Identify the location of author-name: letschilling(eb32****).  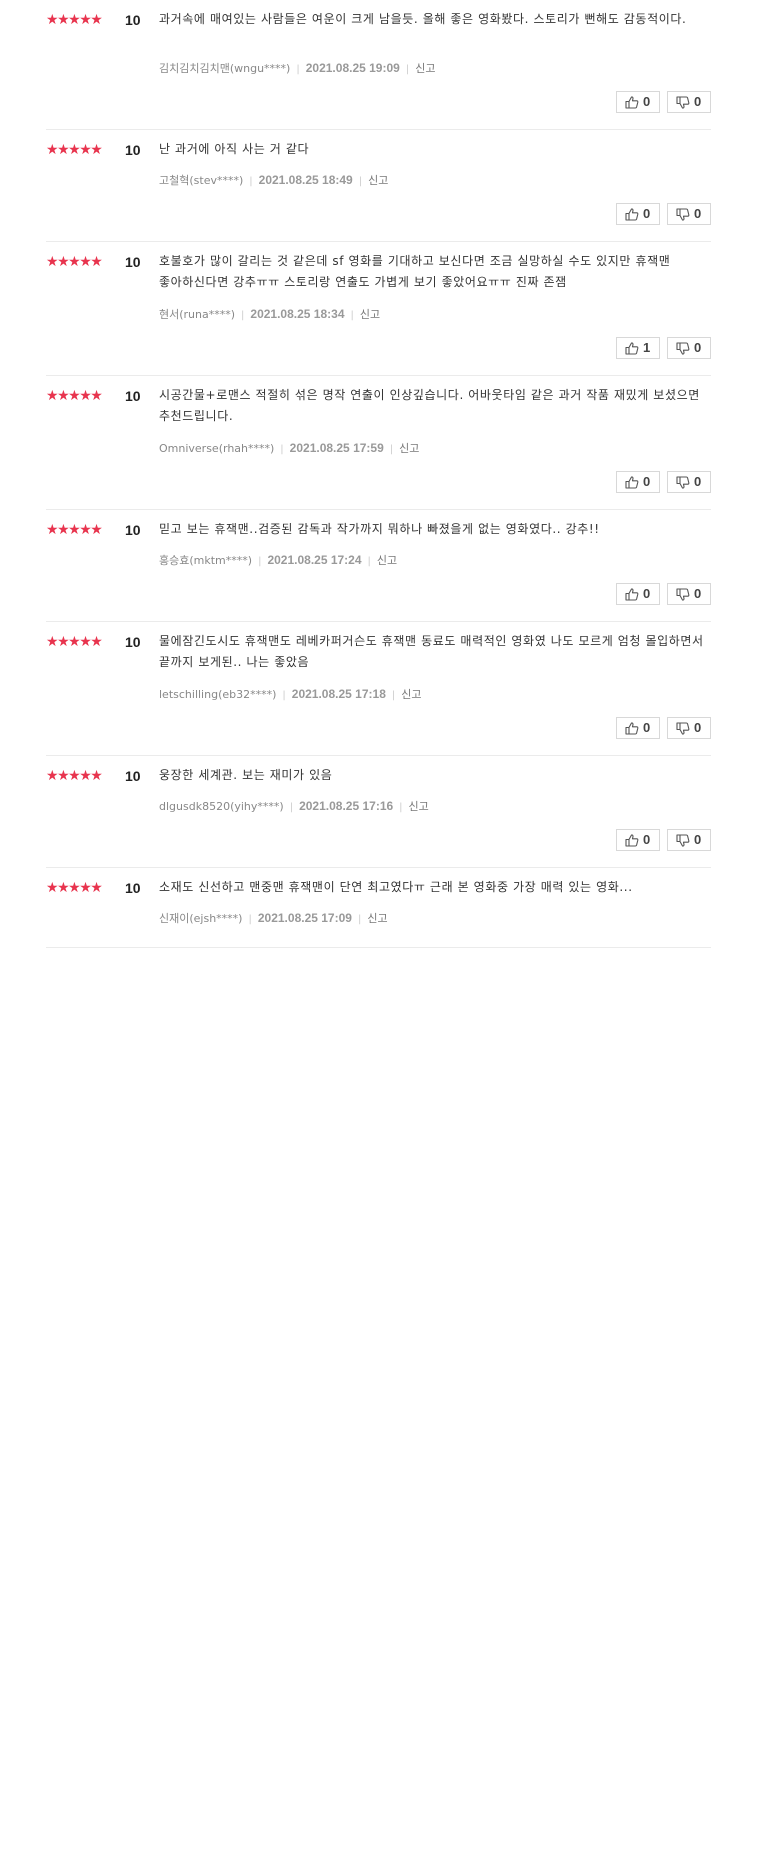
(217, 694).